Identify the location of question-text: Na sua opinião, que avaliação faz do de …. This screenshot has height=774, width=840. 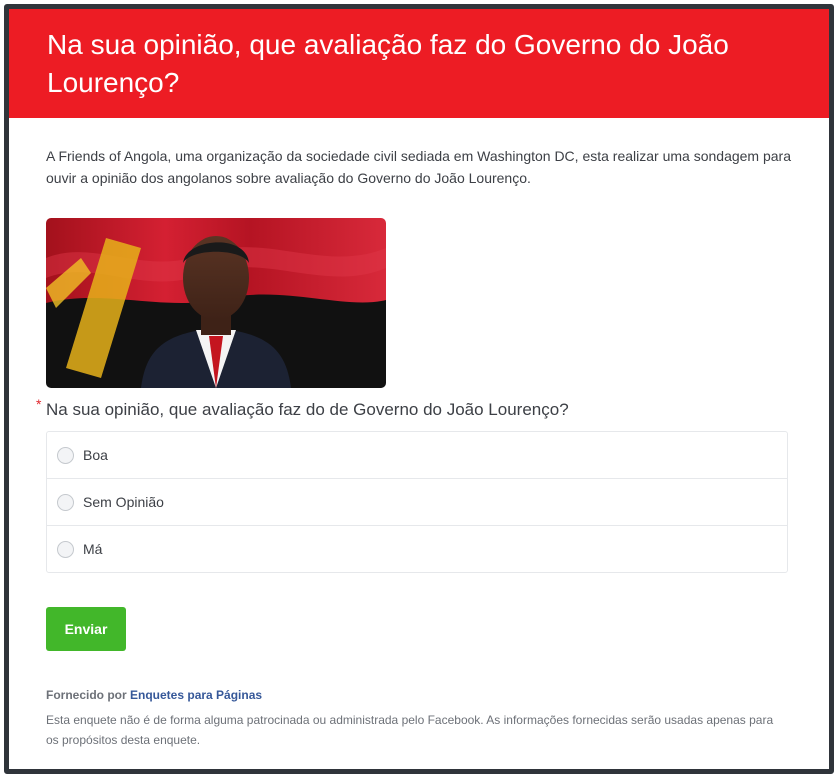
(307, 409).